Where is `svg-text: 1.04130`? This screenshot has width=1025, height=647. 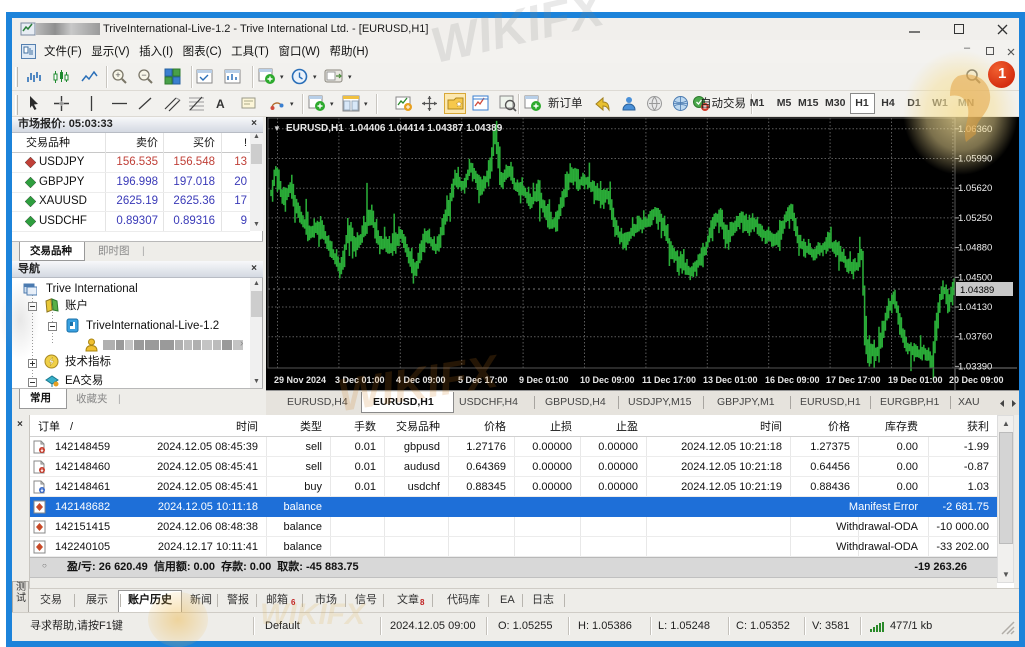 svg-text: 1.04130 is located at coordinates (975, 307).